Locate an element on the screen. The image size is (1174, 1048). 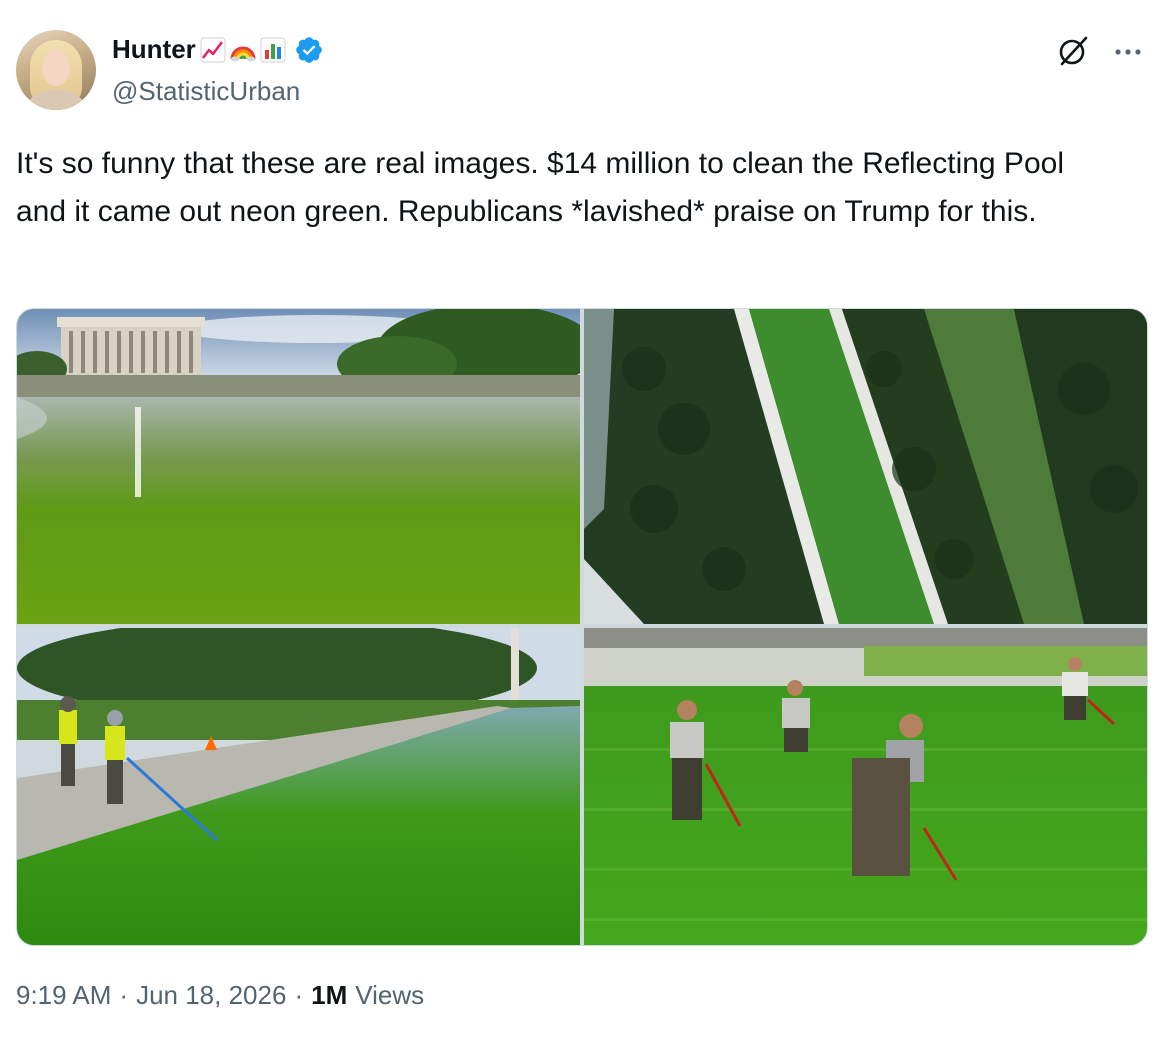
tweet-time: 9:19 AM is located at coordinates (63, 995).